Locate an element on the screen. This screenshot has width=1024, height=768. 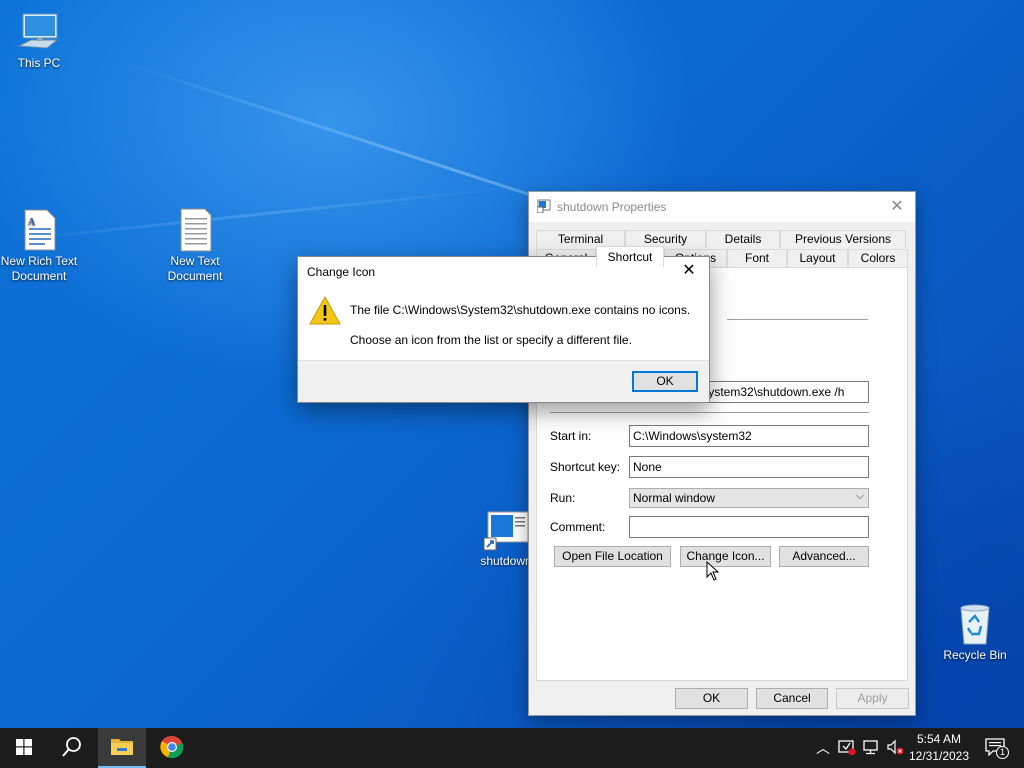
open-file-location-button: Open File Location is located at coordinates (612, 556).